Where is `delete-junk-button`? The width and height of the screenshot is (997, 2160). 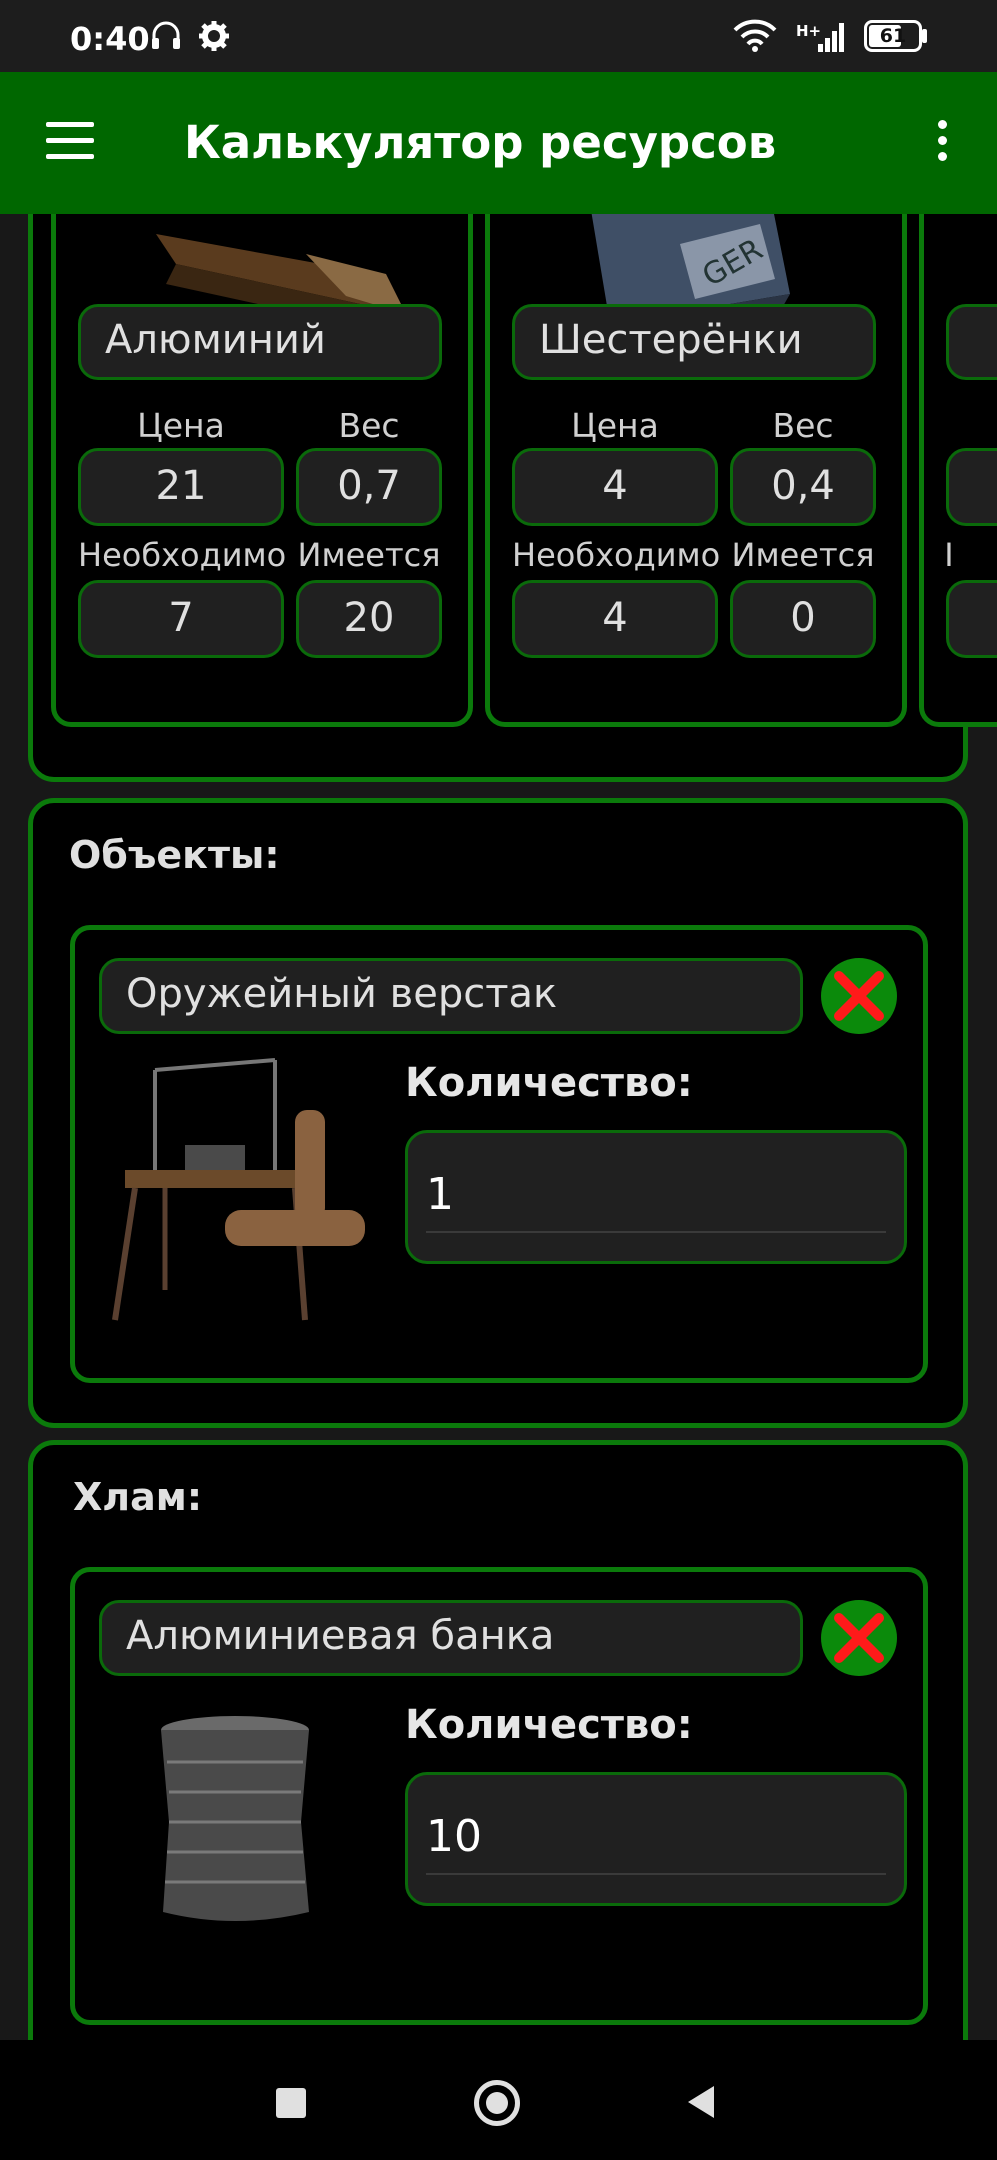 delete-junk-button is located at coordinates (859, 1638).